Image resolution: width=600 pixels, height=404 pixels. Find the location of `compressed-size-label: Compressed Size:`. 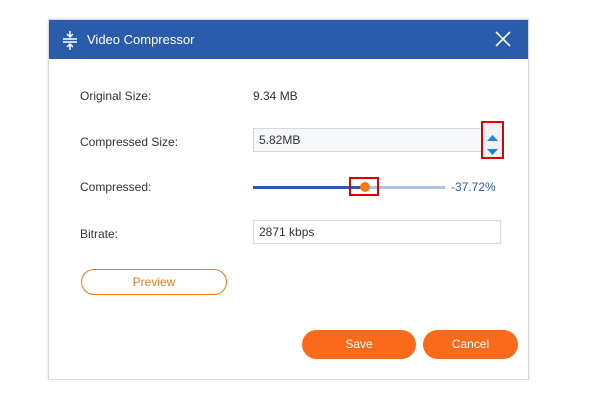

compressed-size-label: Compressed Size: is located at coordinates (129, 142).